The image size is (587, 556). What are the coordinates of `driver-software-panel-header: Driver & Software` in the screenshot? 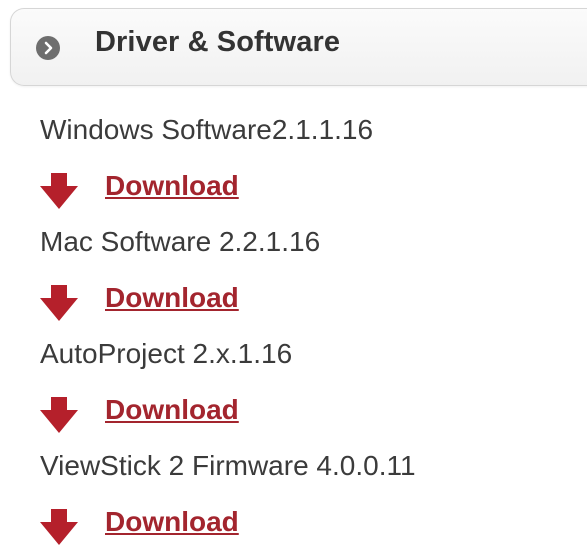 It's located at (298, 47).